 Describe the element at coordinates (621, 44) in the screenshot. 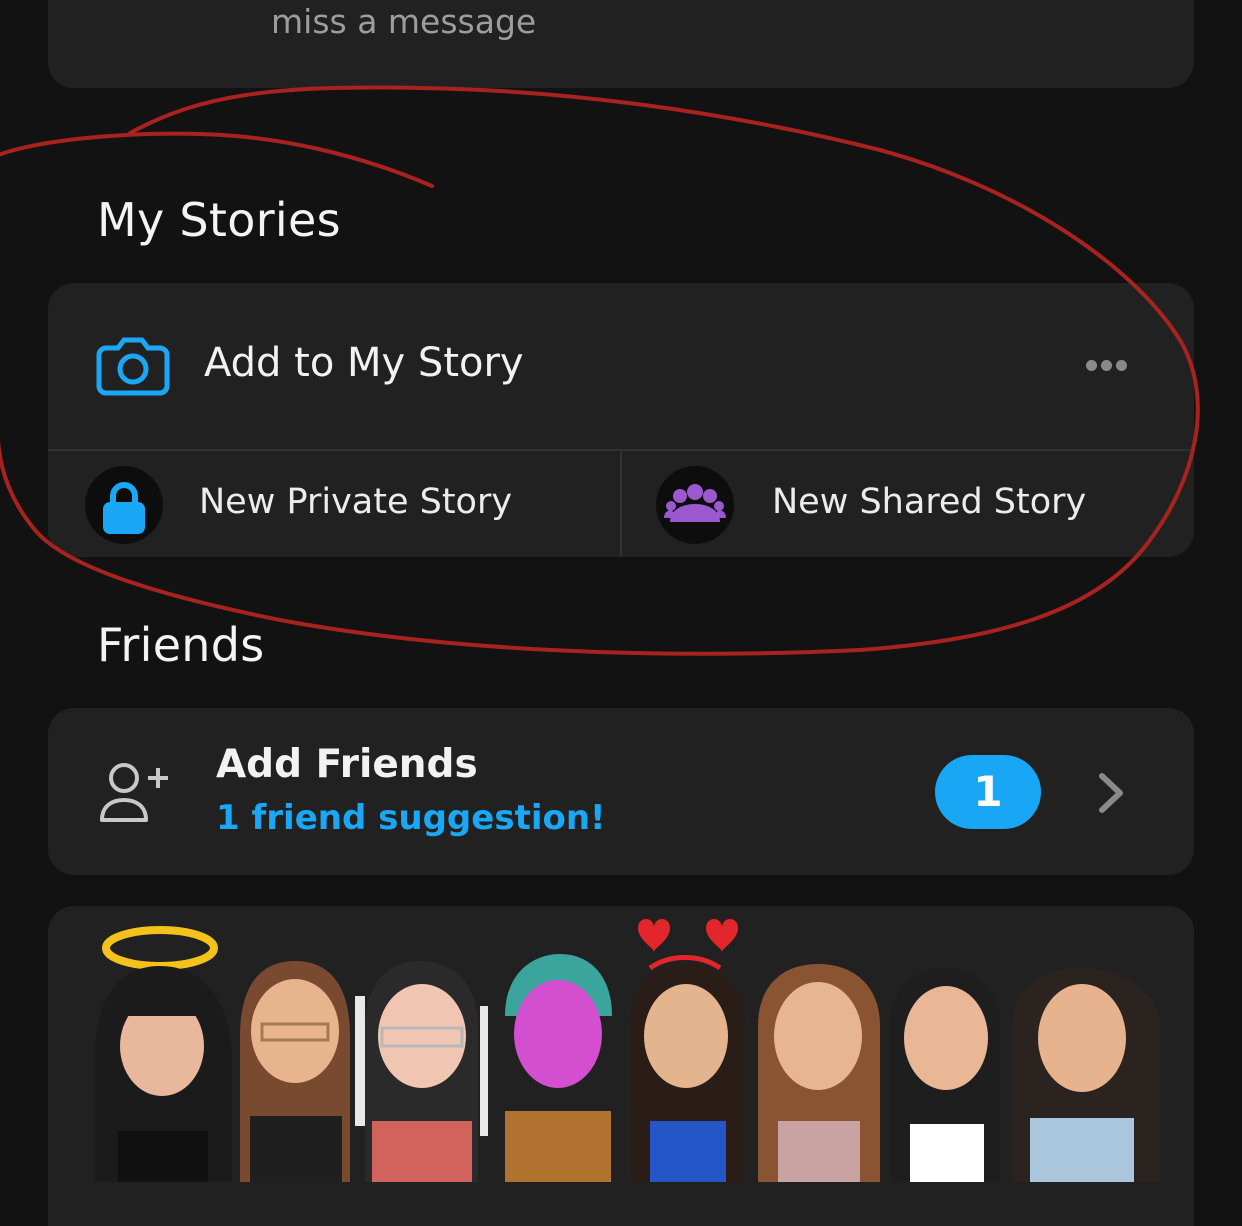

I see `notification-card: miss a message` at that location.